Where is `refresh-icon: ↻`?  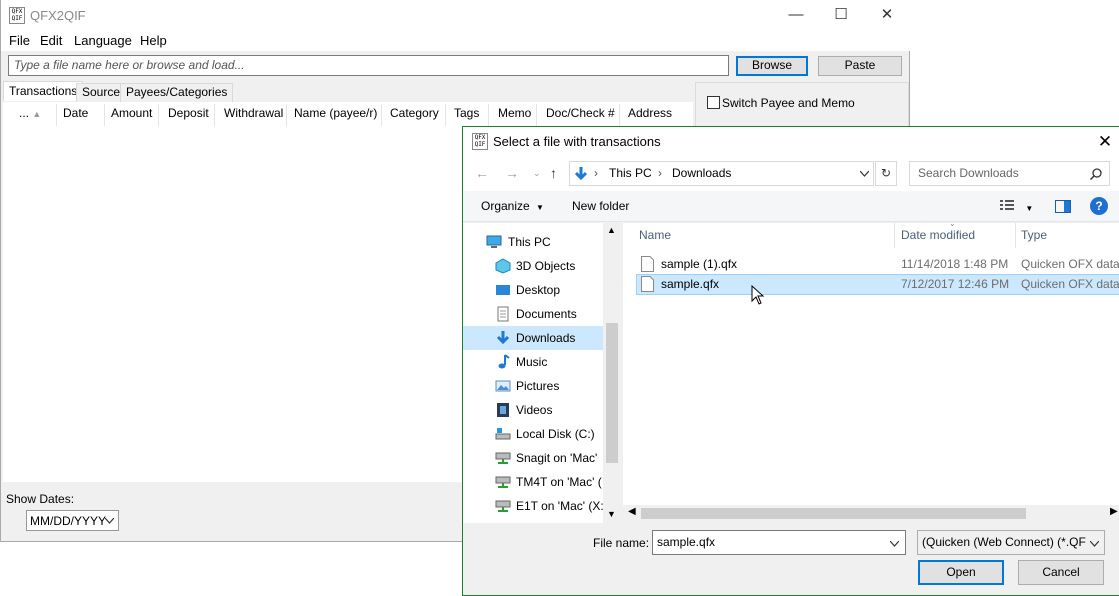
refresh-icon: ↻ is located at coordinates (886, 173).